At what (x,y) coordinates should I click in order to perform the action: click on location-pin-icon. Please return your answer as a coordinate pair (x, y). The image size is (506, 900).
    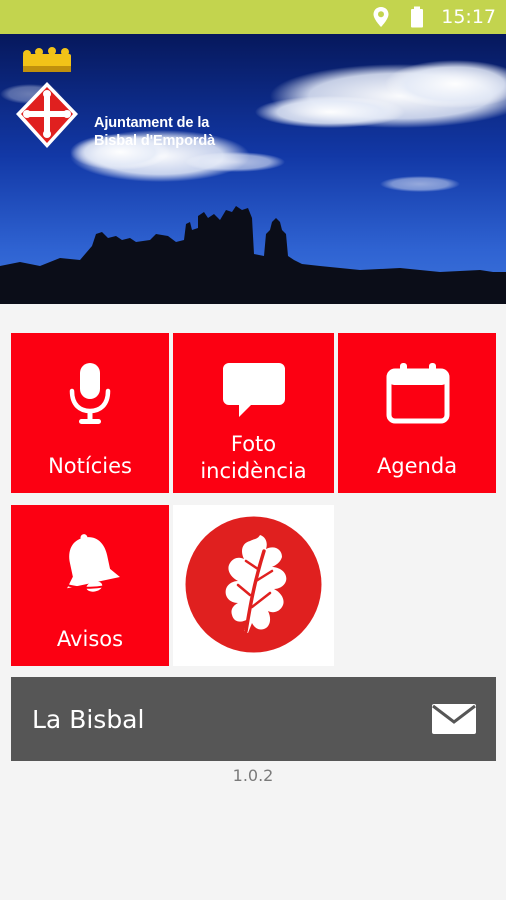
    Looking at the image, I should click on (381, 17).